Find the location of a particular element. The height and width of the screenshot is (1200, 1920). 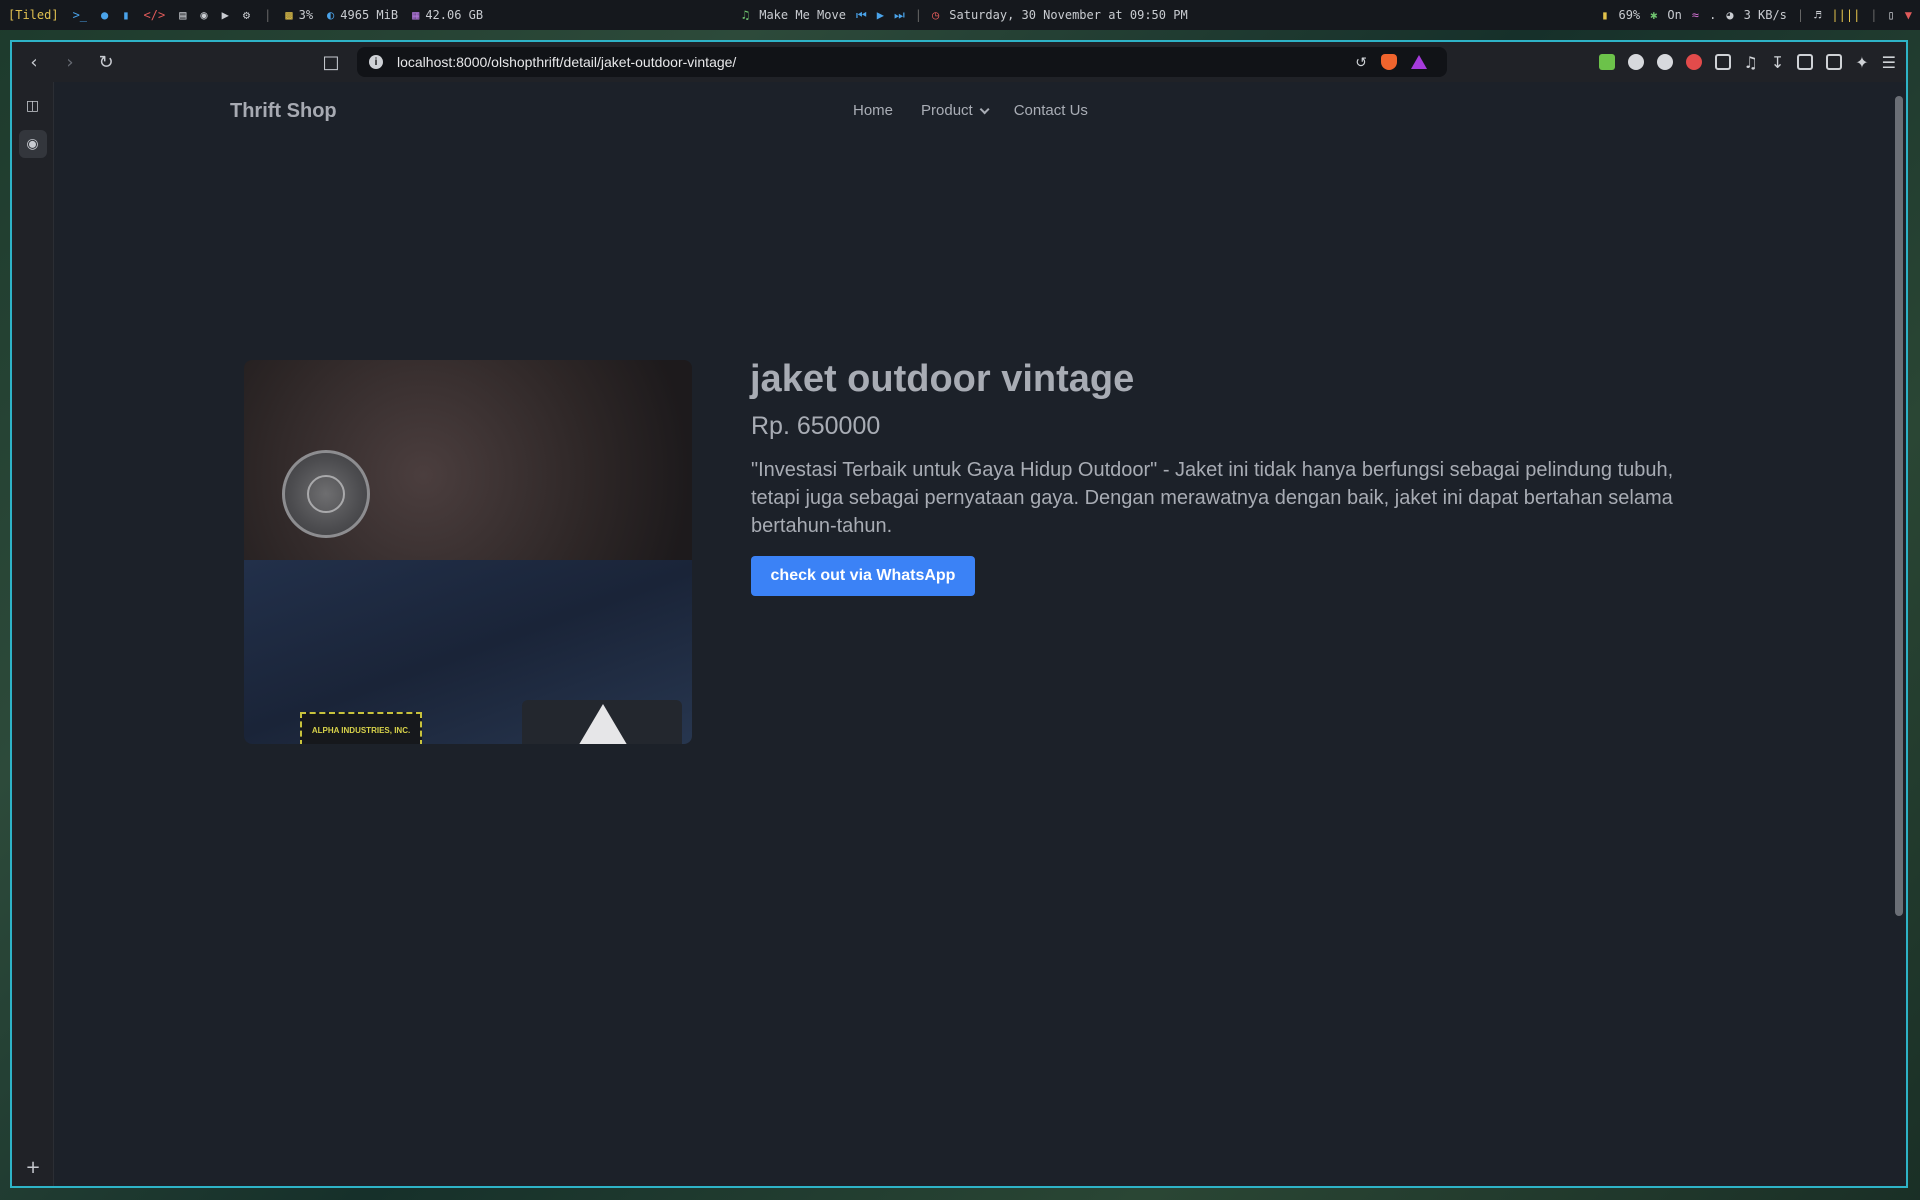

disk-icon: ▦ is located at coordinates (416, 15).